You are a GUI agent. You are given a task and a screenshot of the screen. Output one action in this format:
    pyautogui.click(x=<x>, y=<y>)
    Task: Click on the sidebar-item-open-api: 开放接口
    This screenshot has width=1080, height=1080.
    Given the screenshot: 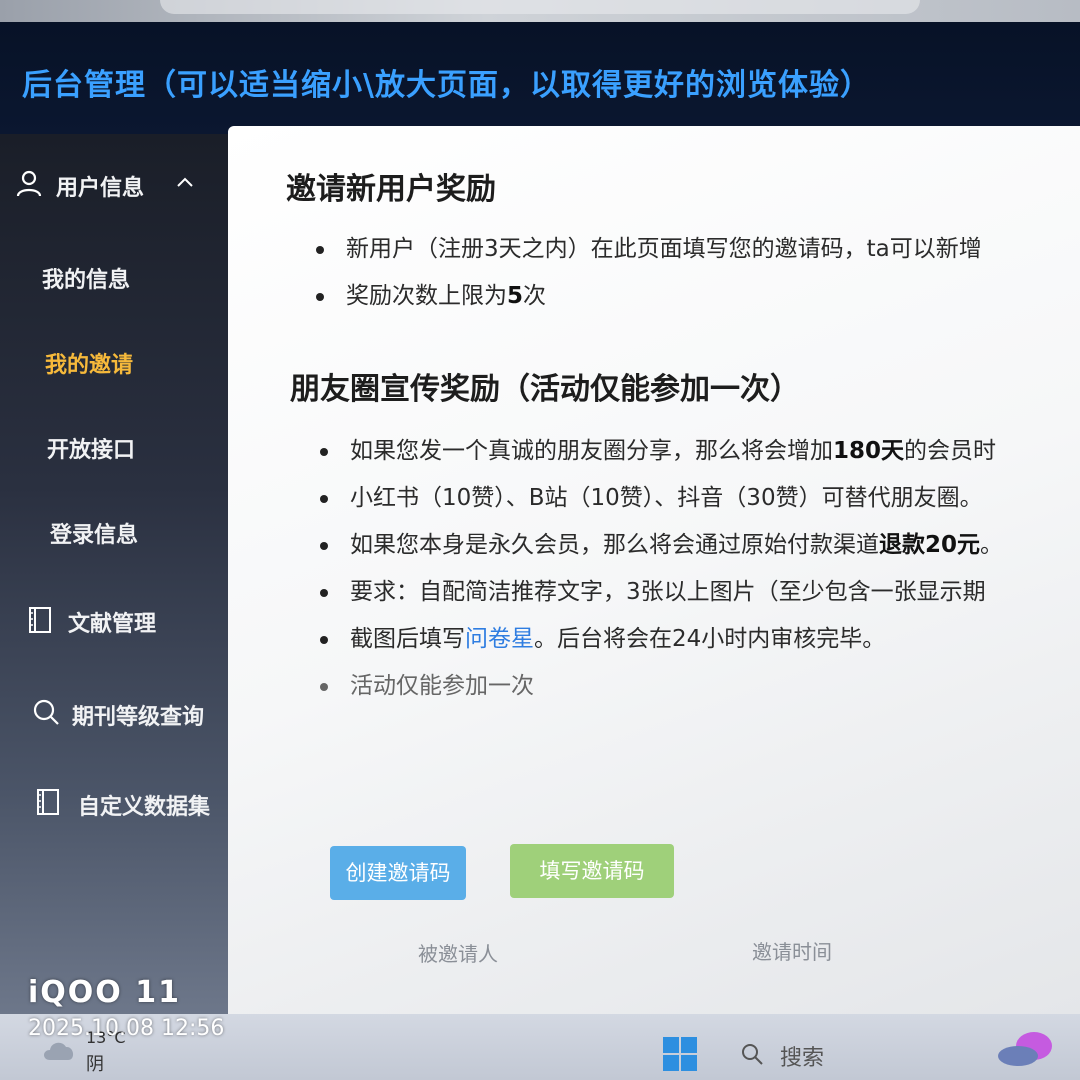 What is the action you would take?
    pyautogui.click(x=91, y=448)
    